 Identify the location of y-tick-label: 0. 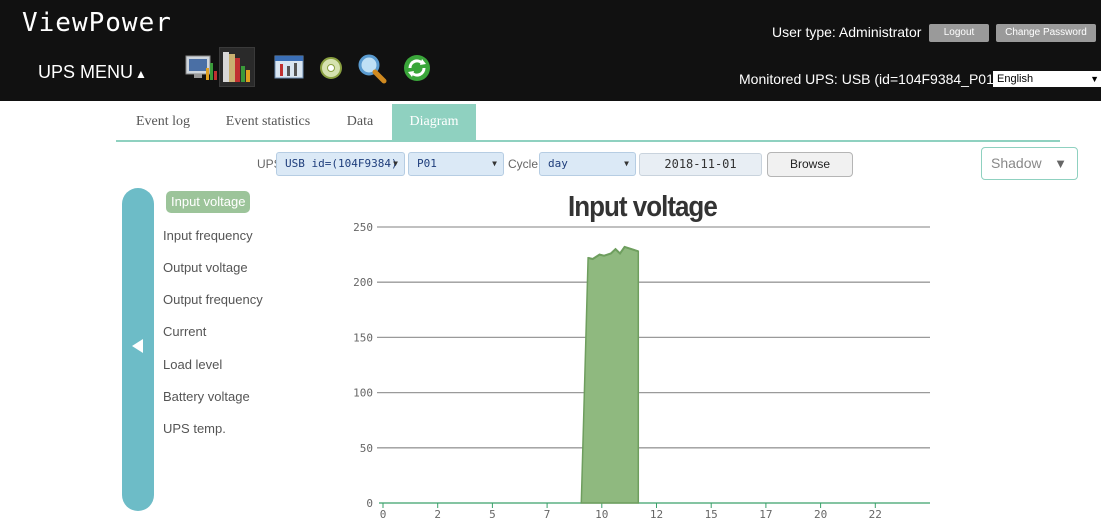
(369, 503).